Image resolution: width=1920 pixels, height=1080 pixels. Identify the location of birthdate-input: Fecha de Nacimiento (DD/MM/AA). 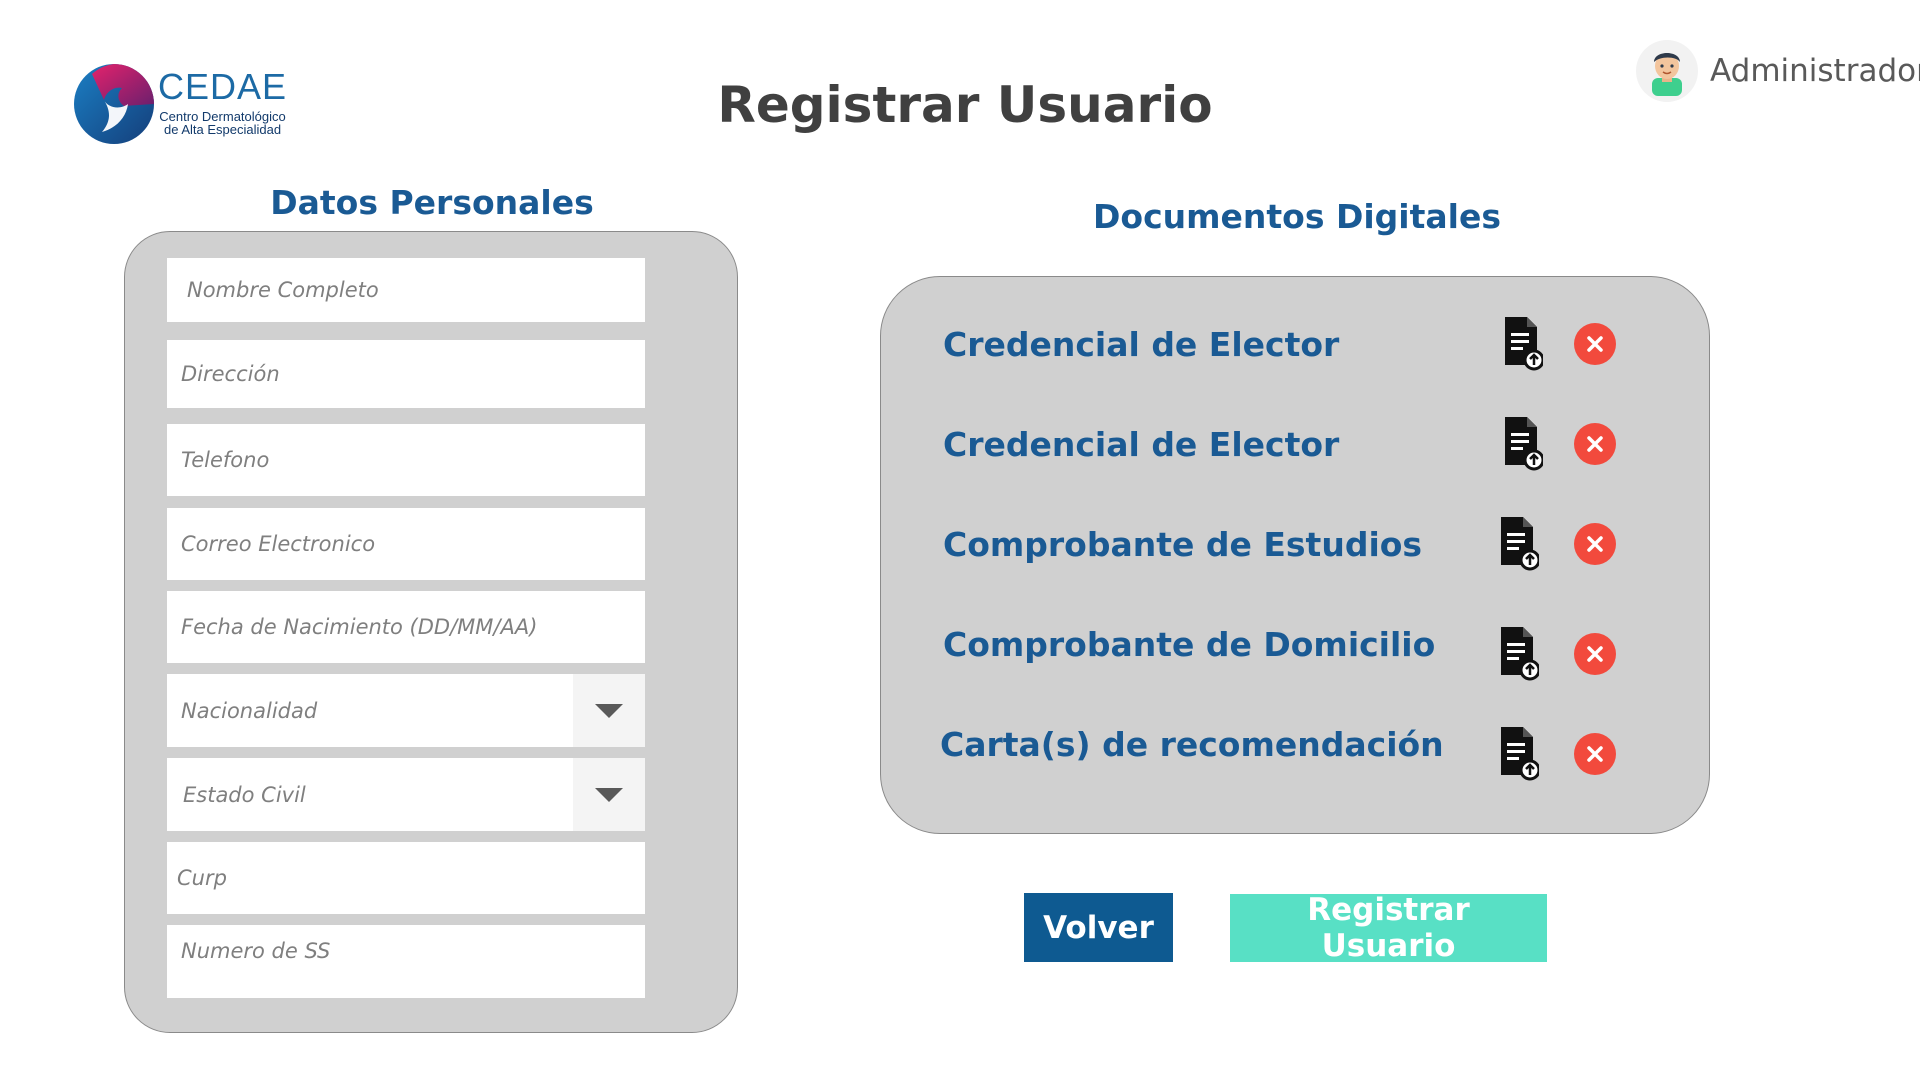
(406, 627).